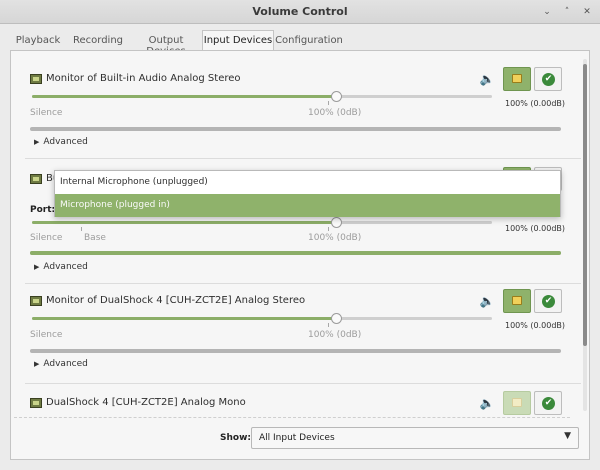 Image resolution: width=600 pixels, height=470 pixels. I want to click on separator, so click(292, 417).